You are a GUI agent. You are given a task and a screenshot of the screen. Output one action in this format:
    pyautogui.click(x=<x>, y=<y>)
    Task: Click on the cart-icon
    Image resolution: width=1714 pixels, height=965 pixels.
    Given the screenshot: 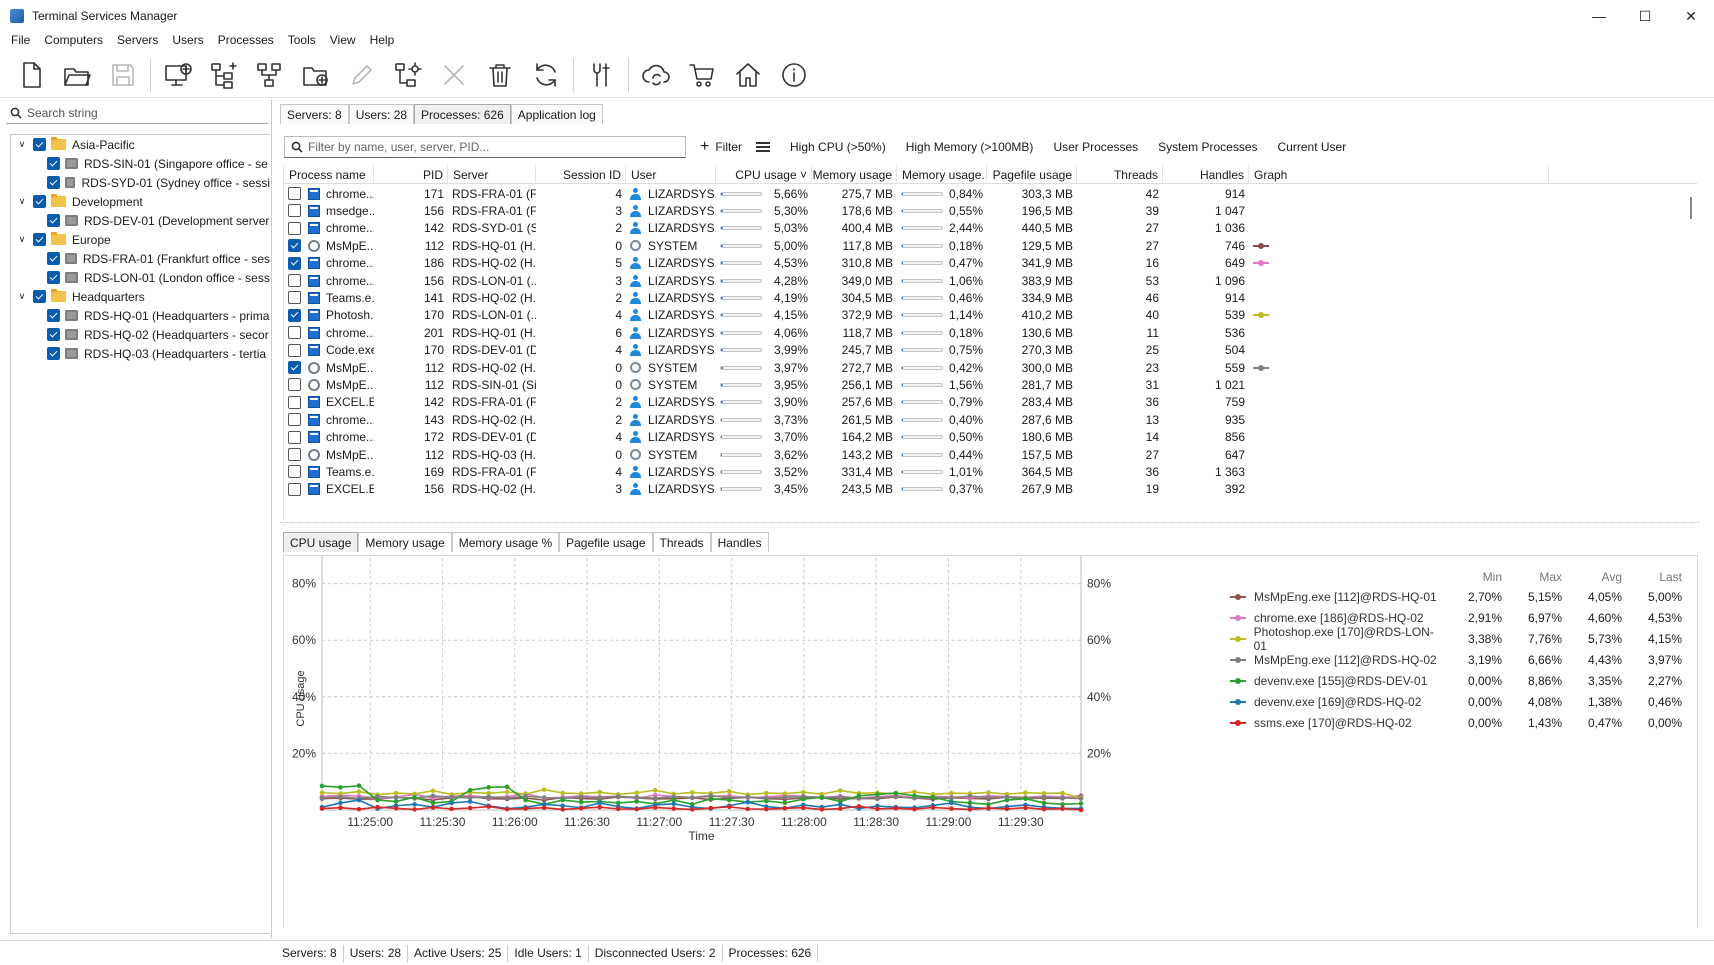 What is the action you would take?
    pyautogui.click(x=702, y=75)
    